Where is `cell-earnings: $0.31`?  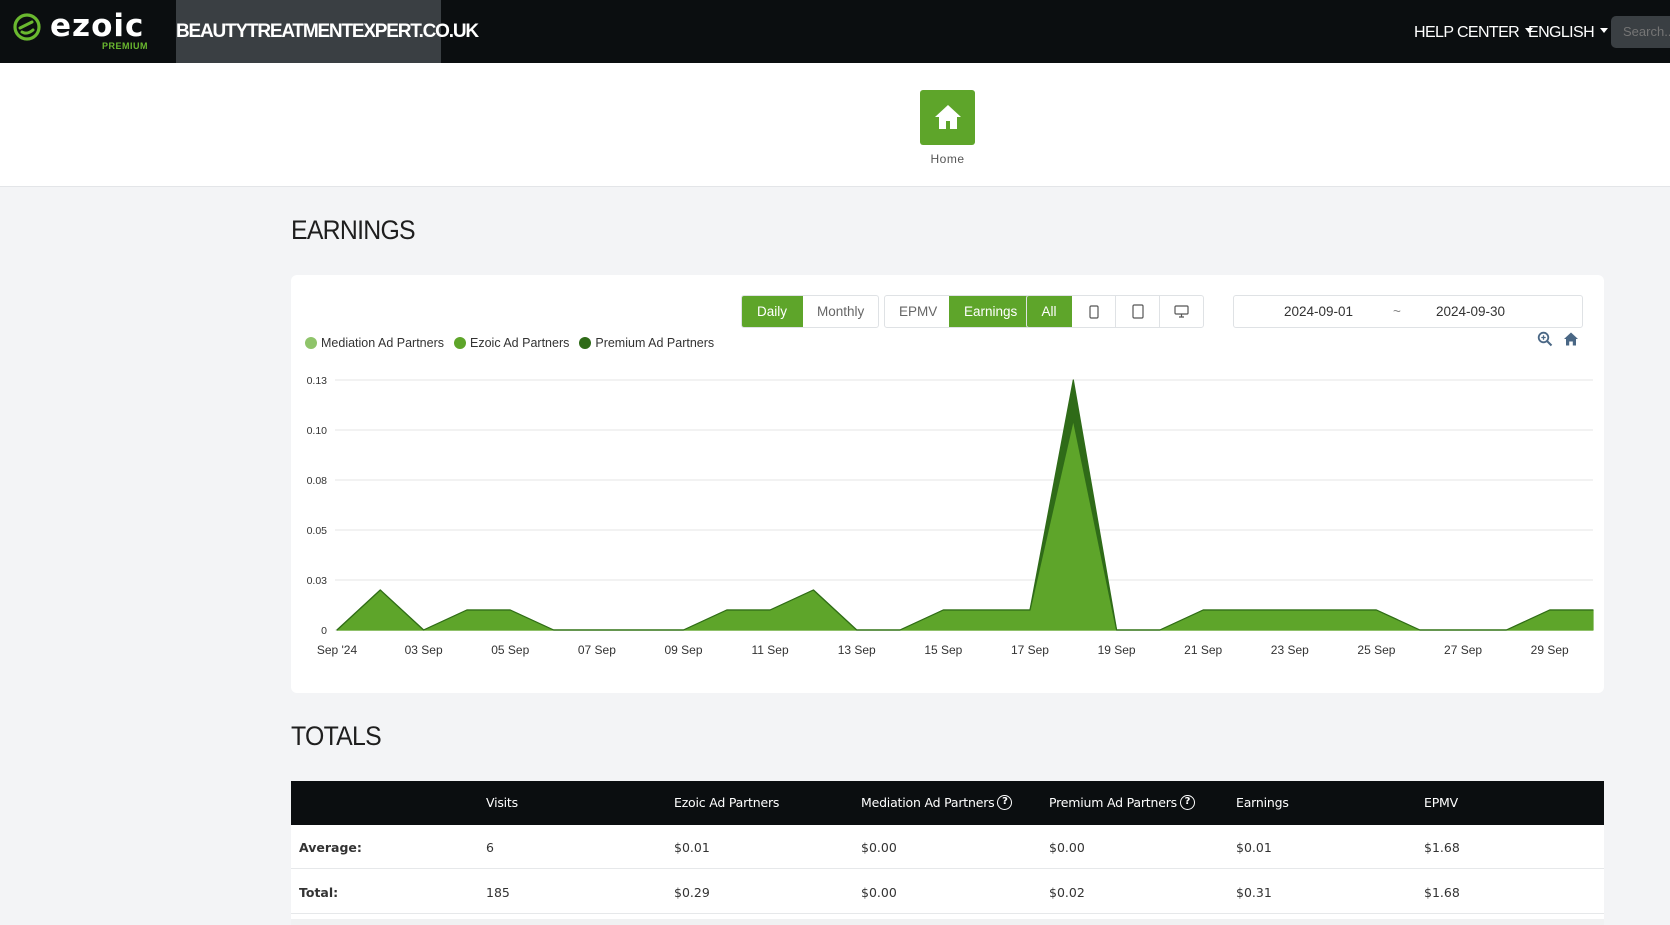
cell-earnings: $0.31 is located at coordinates (1254, 892).